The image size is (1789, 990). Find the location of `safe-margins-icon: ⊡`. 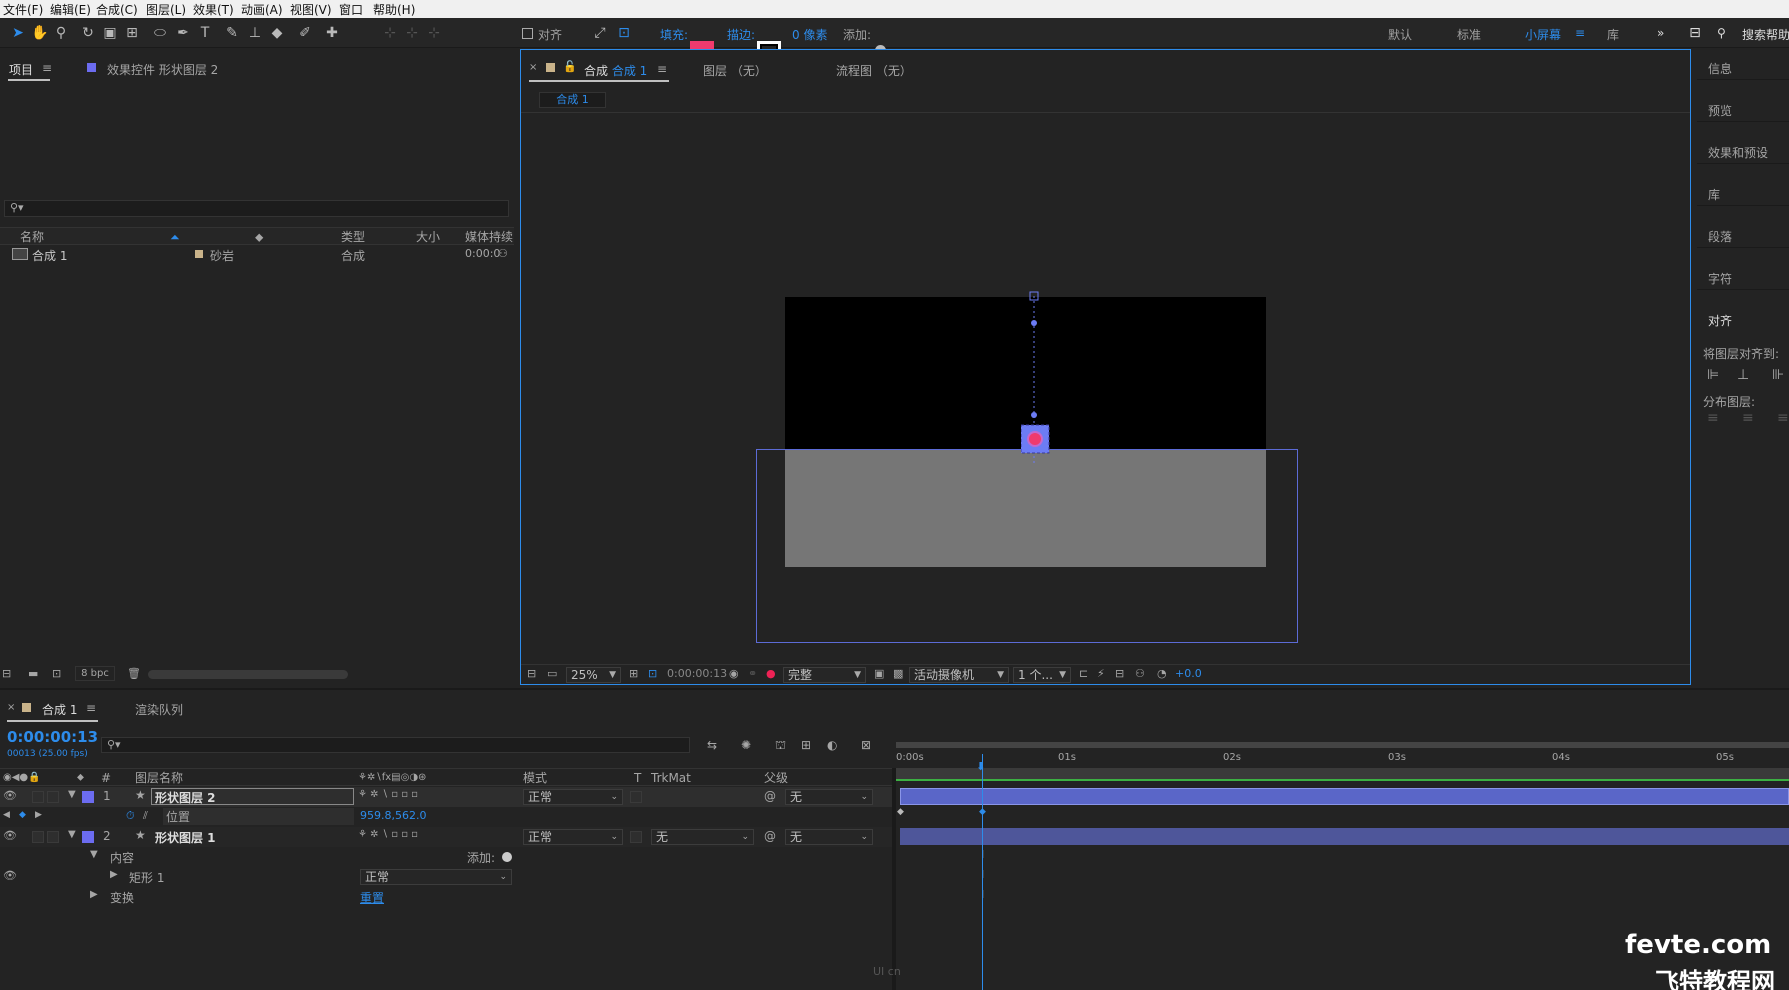

safe-margins-icon: ⊡ is located at coordinates (652, 673).